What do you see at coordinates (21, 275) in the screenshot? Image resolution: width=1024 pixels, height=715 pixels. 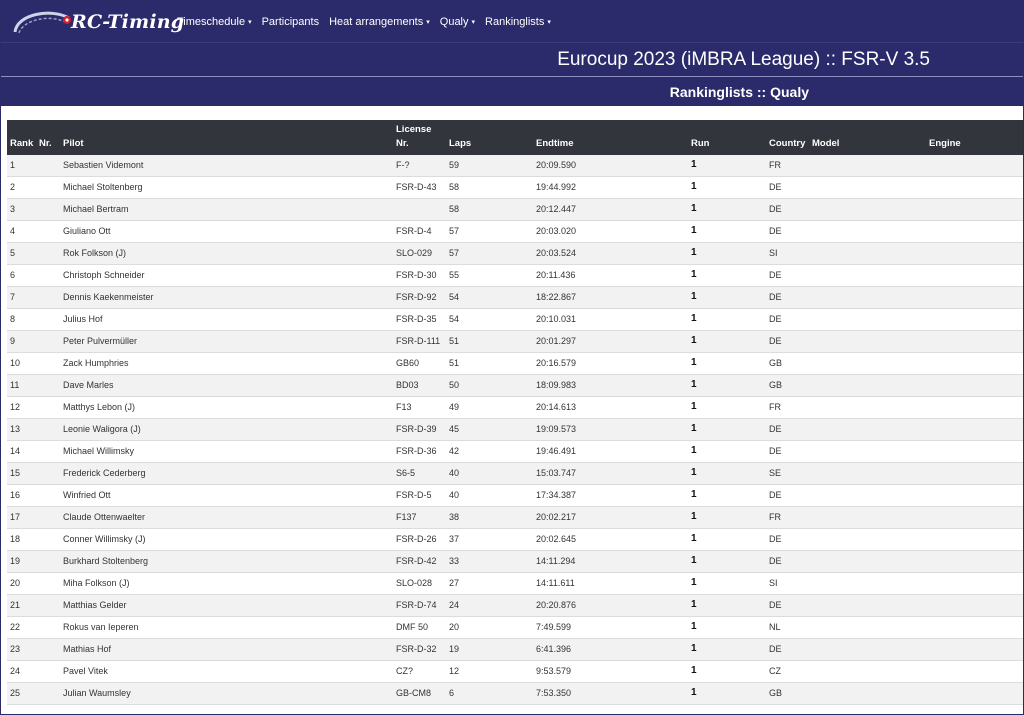 I see `cell-rank: 6` at bounding box center [21, 275].